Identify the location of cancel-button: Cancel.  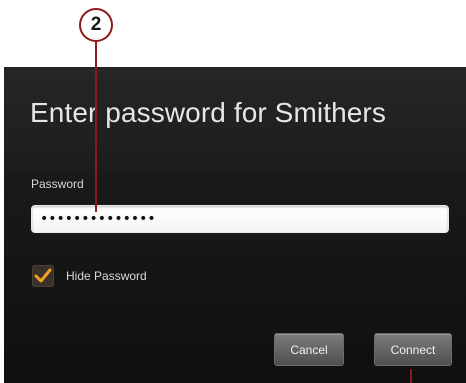
(309, 349).